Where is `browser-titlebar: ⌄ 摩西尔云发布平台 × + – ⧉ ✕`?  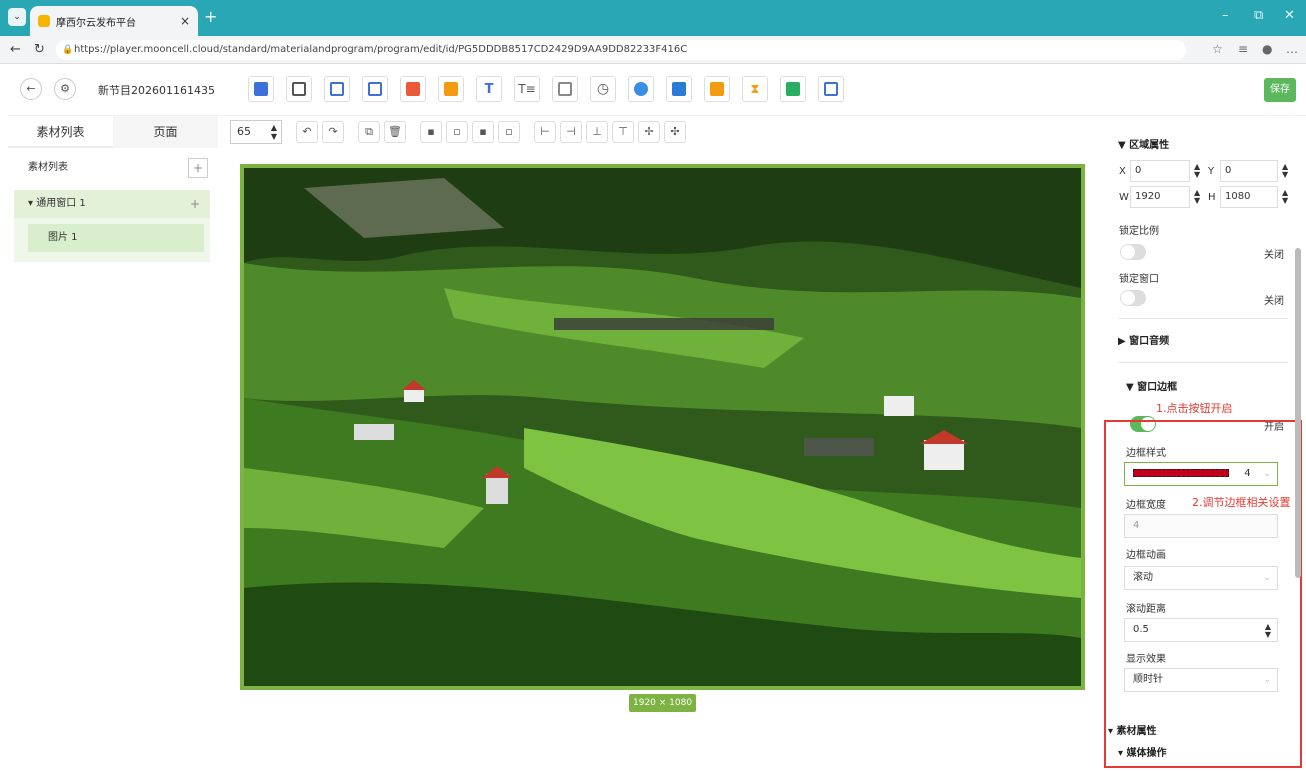 browser-titlebar: ⌄ 摩西尔云发布平台 × + – ⧉ ✕ is located at coordinates (653, 18).